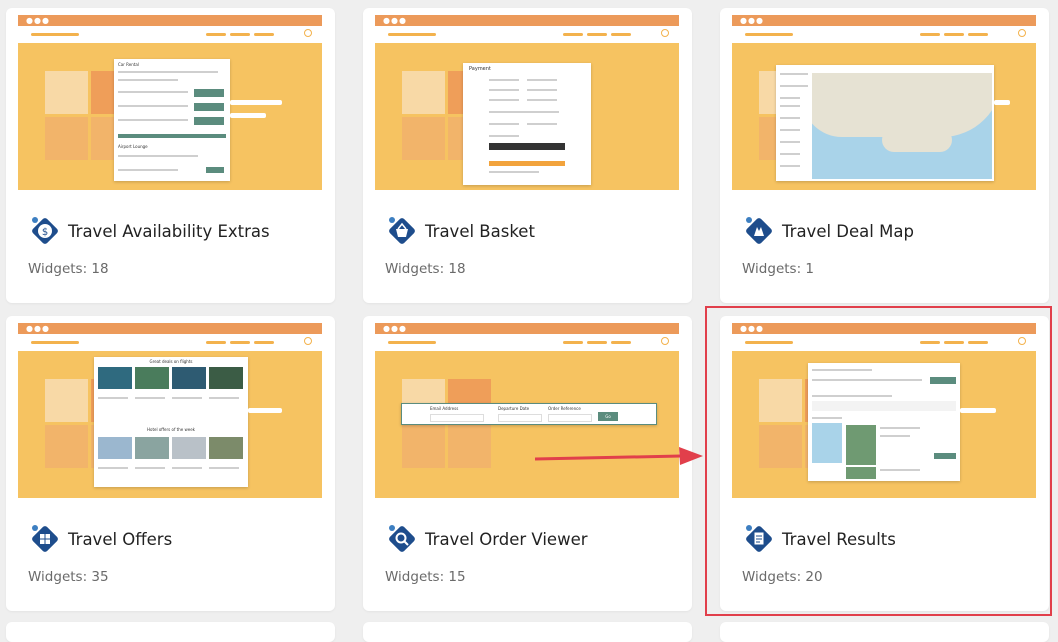 Image resolution: width=1058 pixels, height=642 pixels. What do you see at coordinates (848, 231) in the screenshot?
I see `card-title: Travel Deal Map` at bounding box center [848, 231].